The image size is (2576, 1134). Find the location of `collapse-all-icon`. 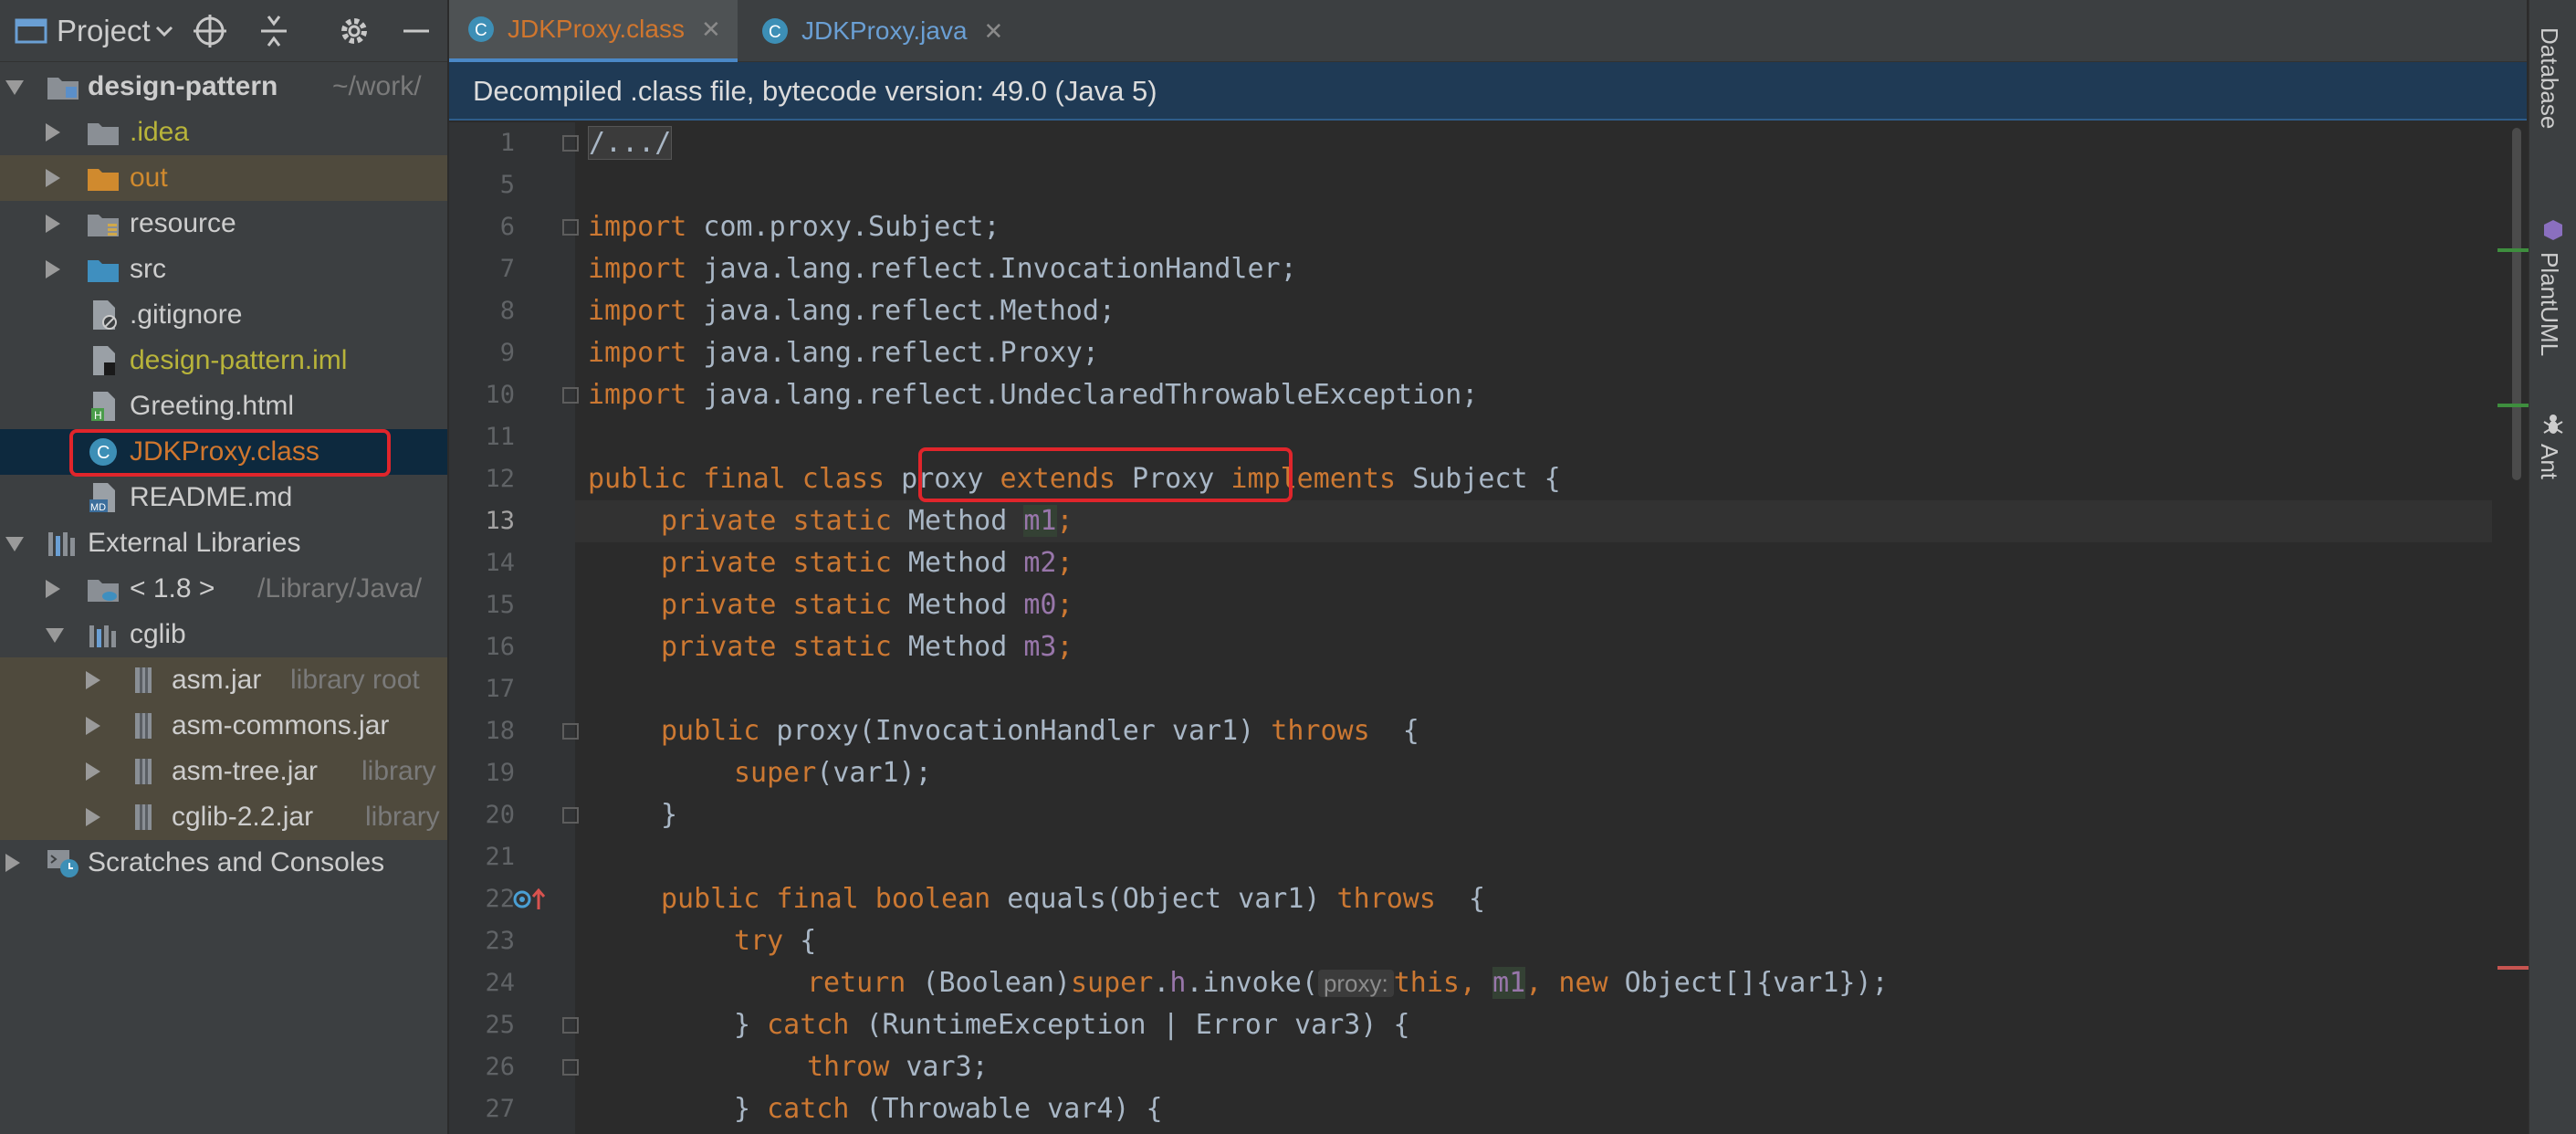

collapse-all-icon is located at coordinates (274, 31).